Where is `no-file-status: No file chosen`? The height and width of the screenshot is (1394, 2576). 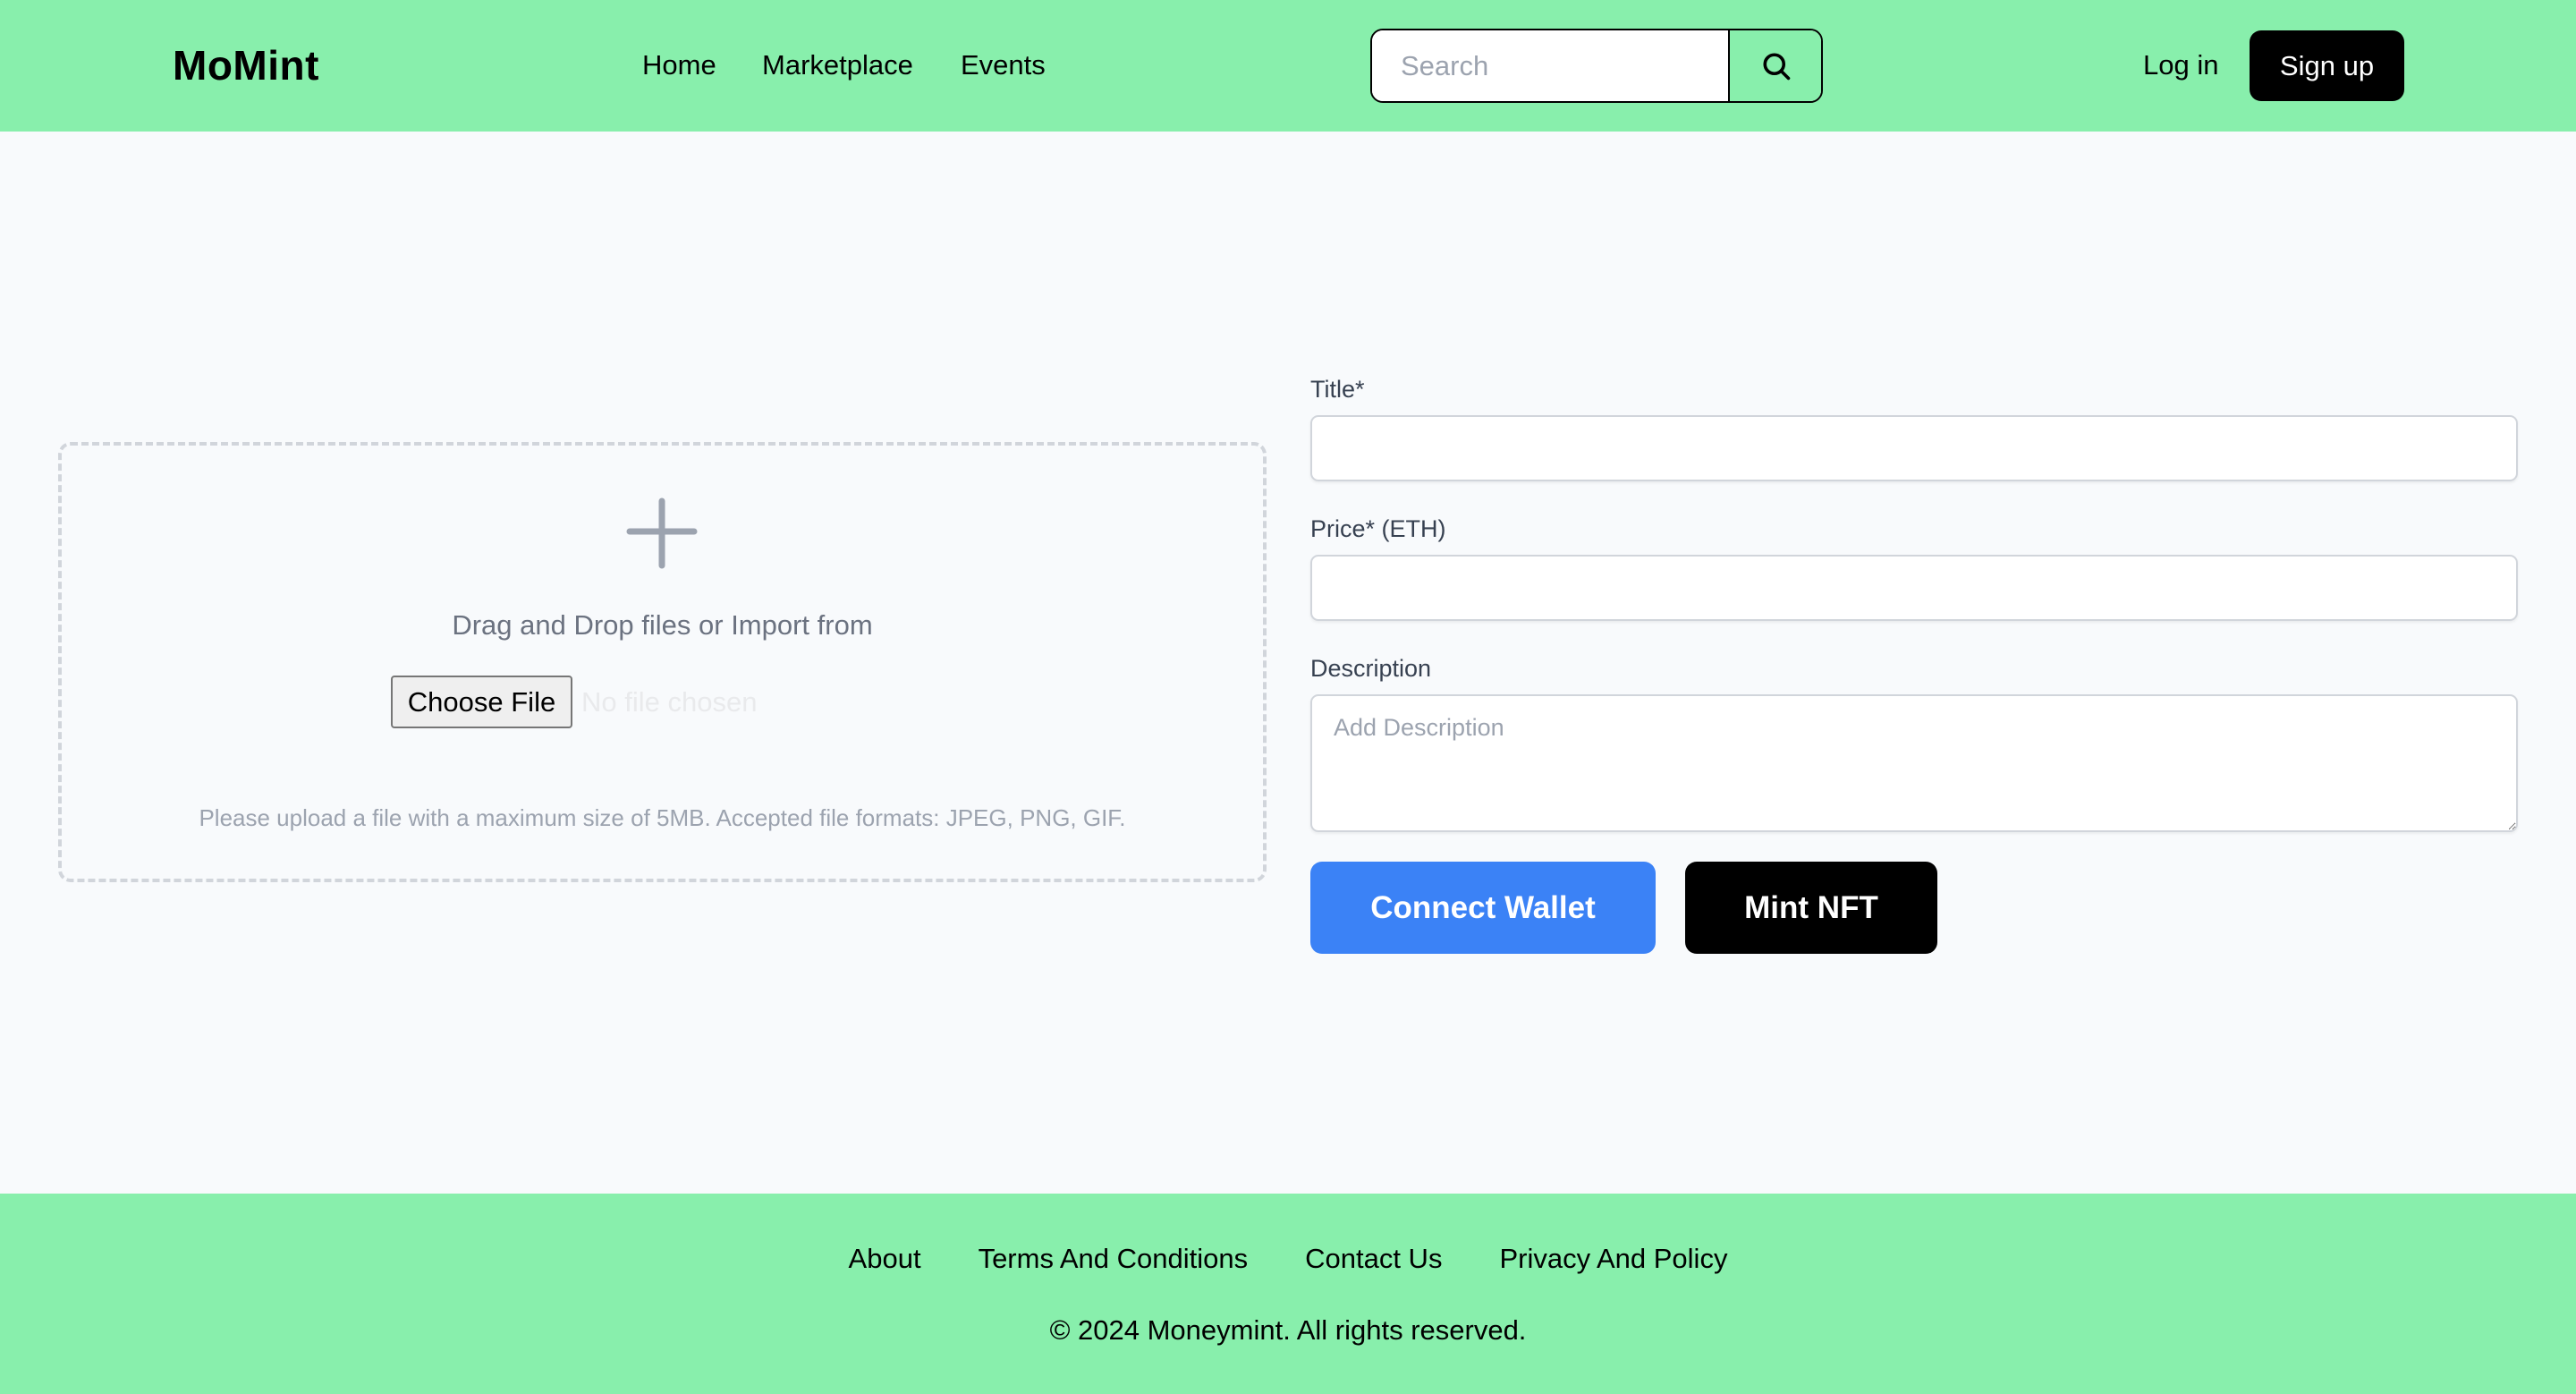 no-file-status: No file chosen is located at coordinates (669, 701).